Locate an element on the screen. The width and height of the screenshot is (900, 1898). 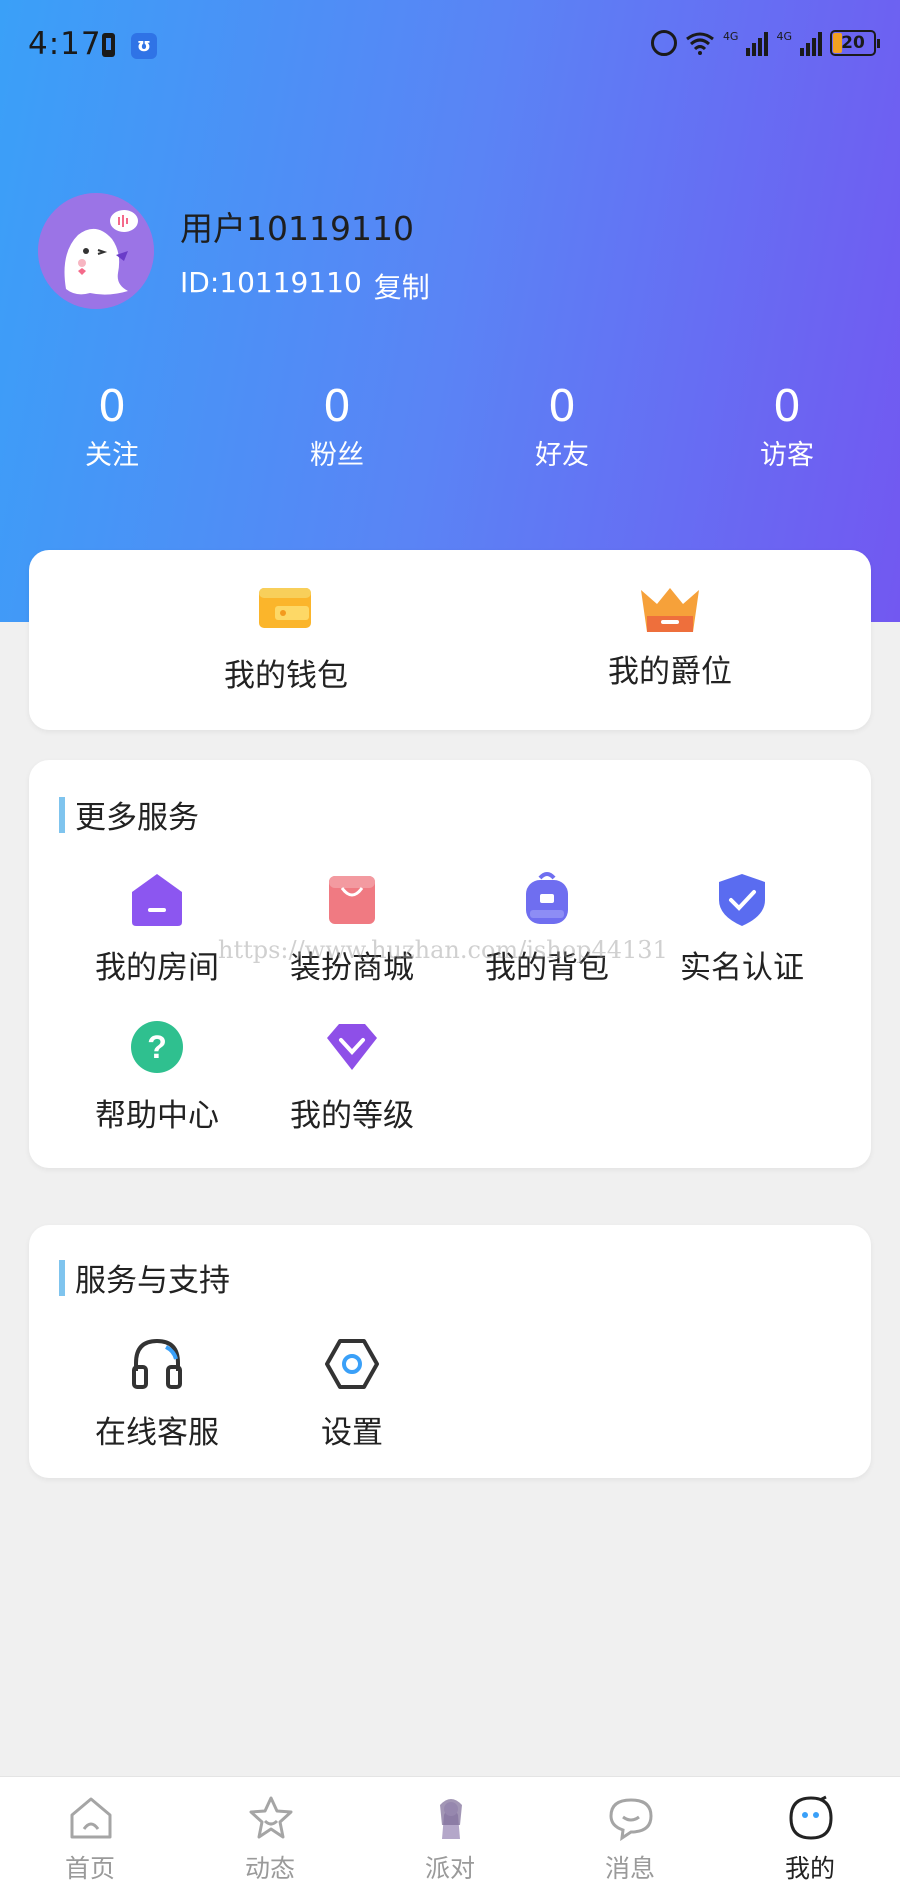
status-bar: 4:17 ʊ 4G 4G 20 is located at coordinates (450, 46).